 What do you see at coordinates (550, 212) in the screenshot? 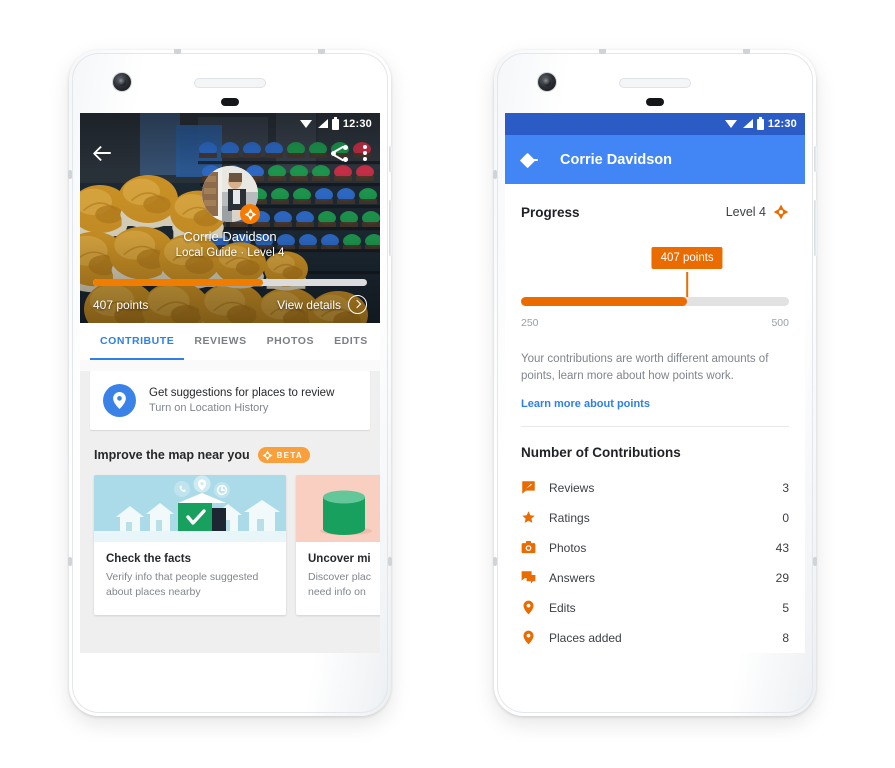
I see `progress-heading: Progress` at bounding box center [550, 212].